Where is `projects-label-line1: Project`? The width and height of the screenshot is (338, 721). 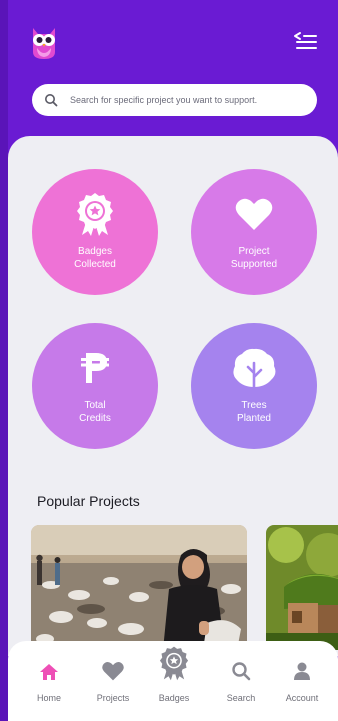
projects-label-line1: Project is located at coordinates (254, 251).